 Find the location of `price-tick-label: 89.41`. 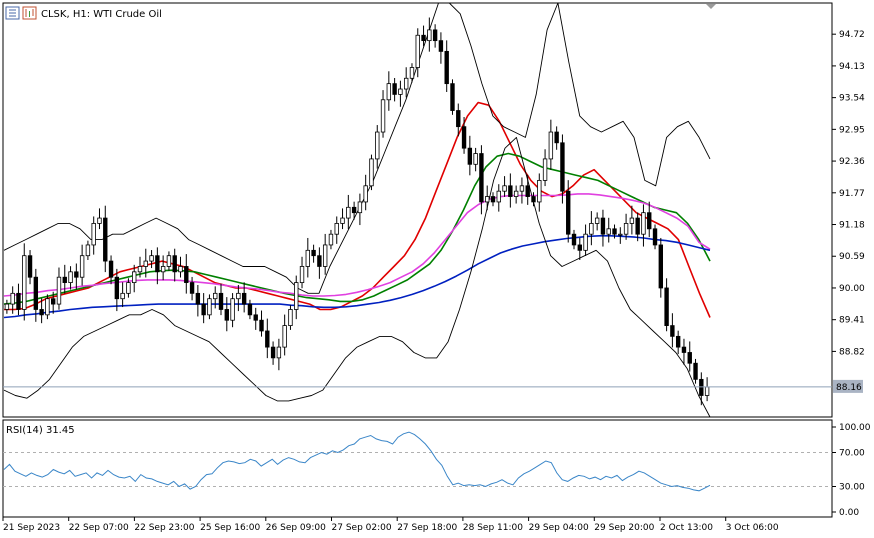

price-tick-label: 89.41 is located at coordinates (852, 321).